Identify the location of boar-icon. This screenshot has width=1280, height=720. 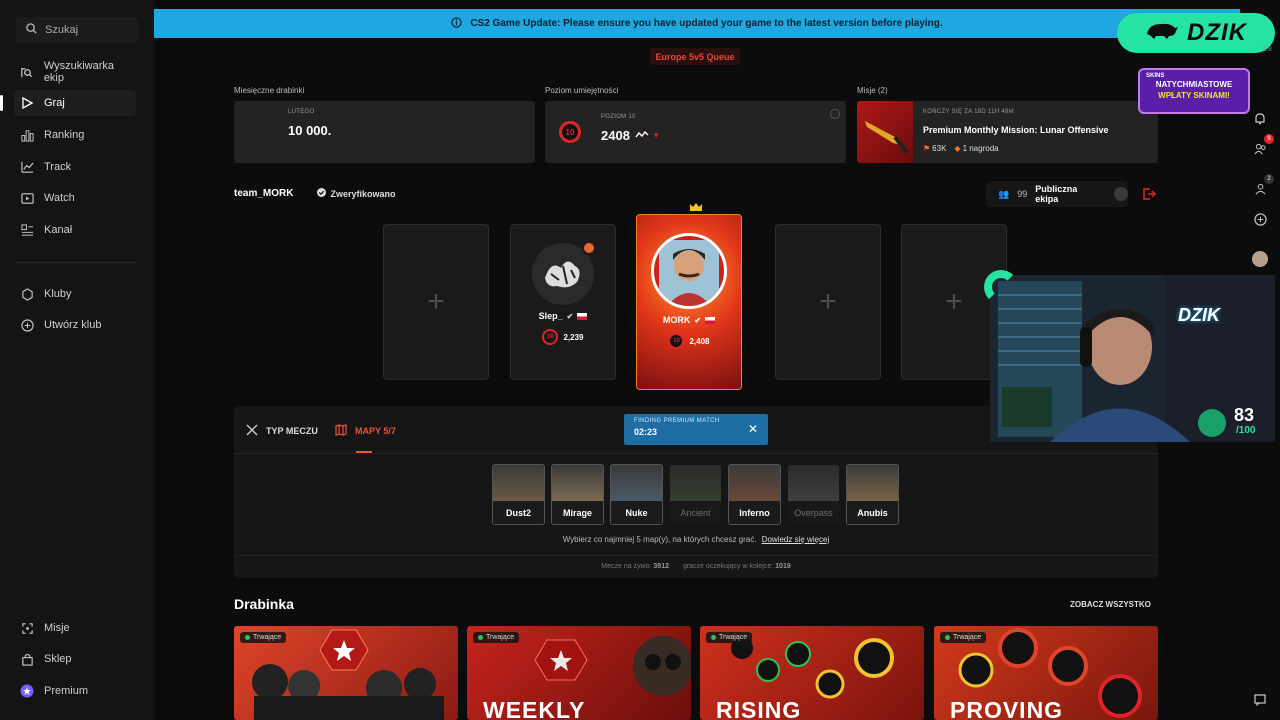
(1162, 33).